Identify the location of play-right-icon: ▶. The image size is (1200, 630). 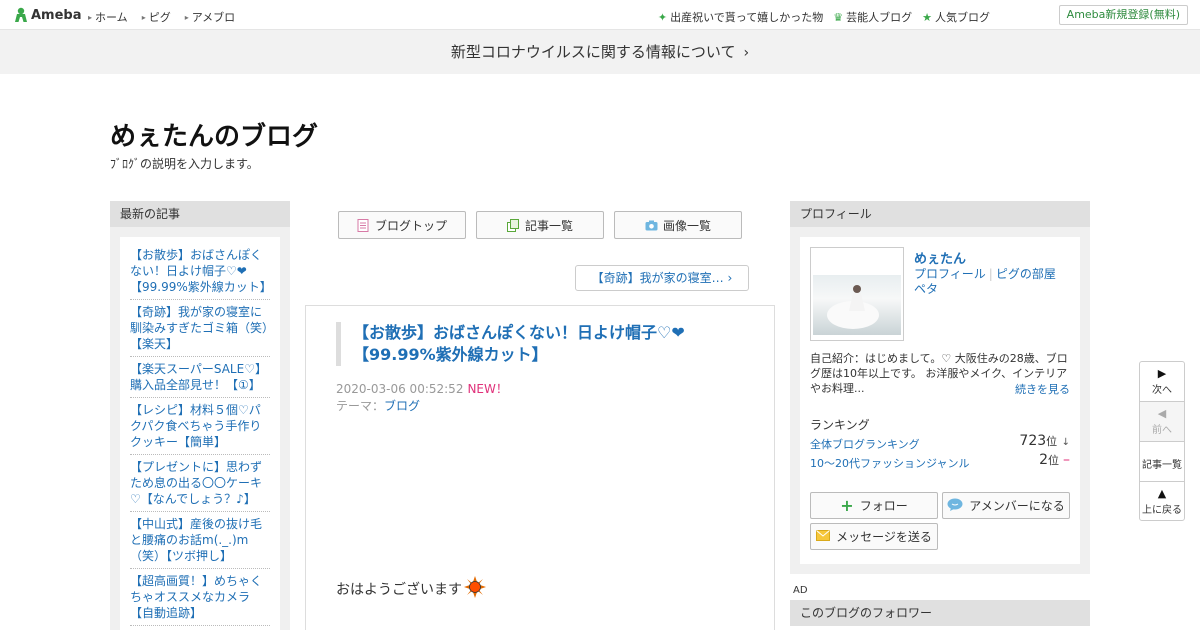
(1162, 373).